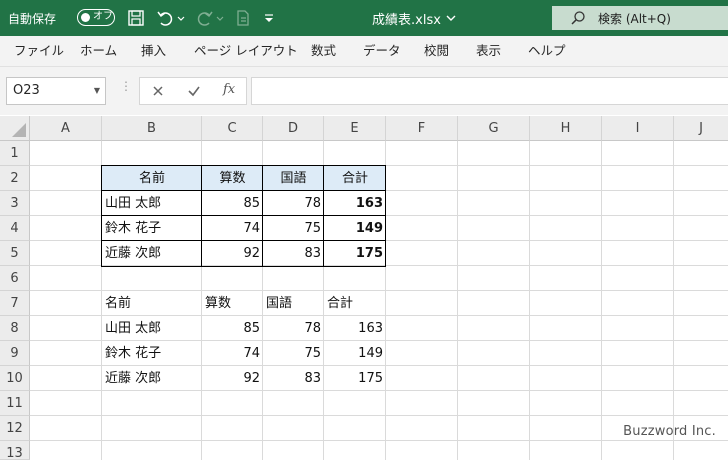 The height and width of the screenshot is (466, 728). I want to click on tab-formulas: 数式, so click(323, 51).